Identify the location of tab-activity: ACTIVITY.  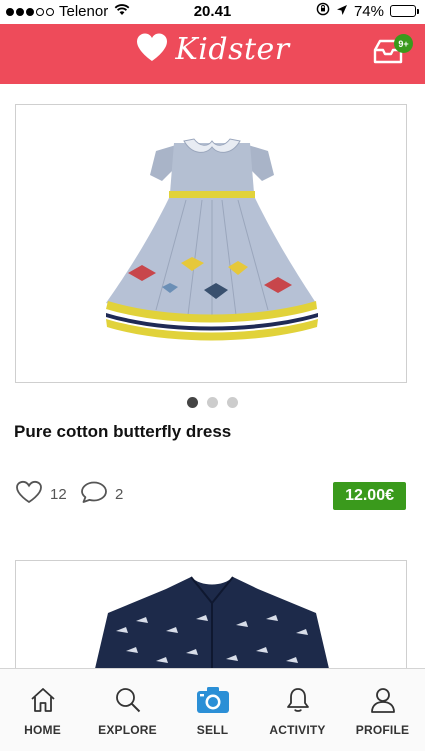
(297, 710).